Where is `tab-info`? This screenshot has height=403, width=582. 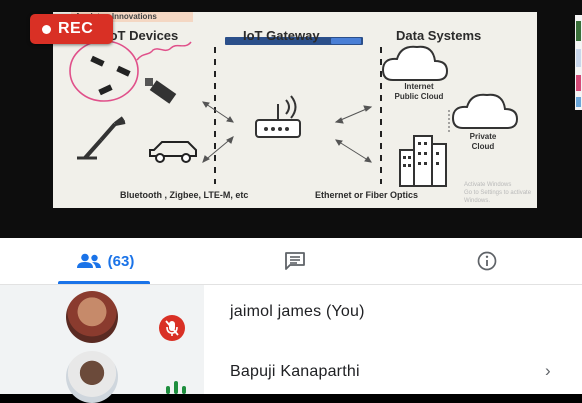
tab-info is located at coordinates (487, 261).